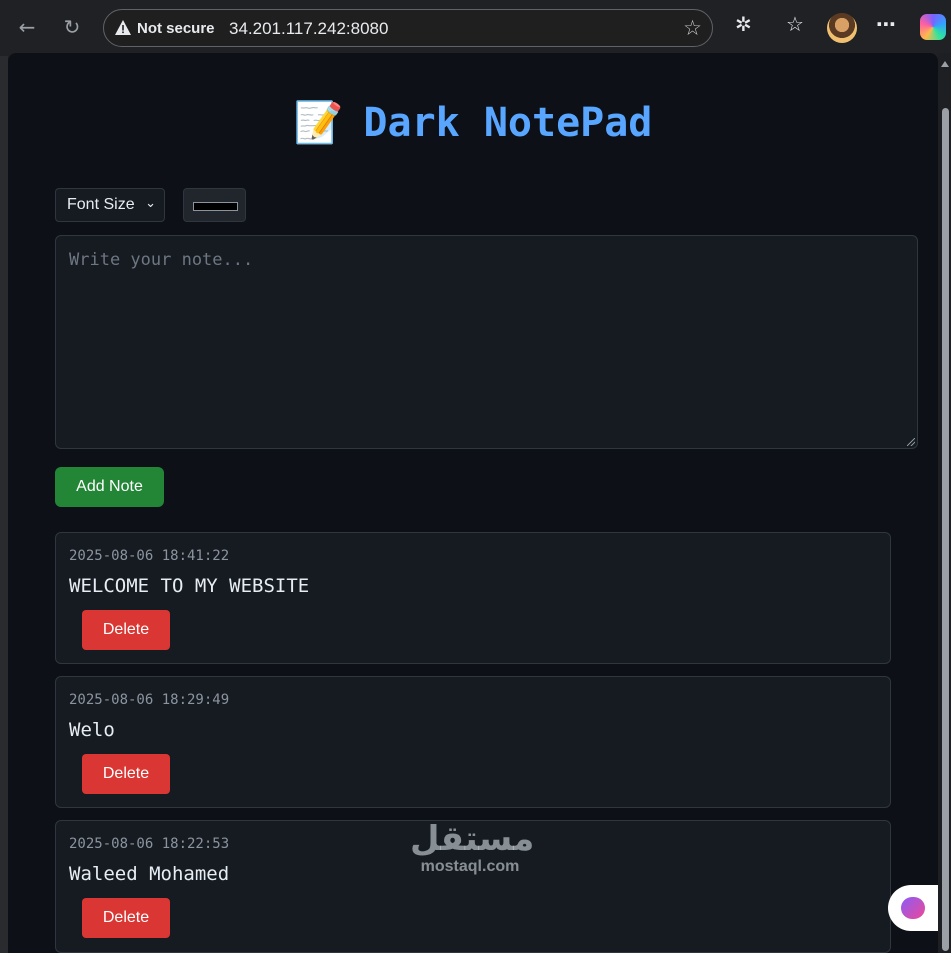 The height and width of the screenshot is (953, 951). Describe the element at coordinates (27, 27) in the screenshot. I see `back-icon: ←` at that location.